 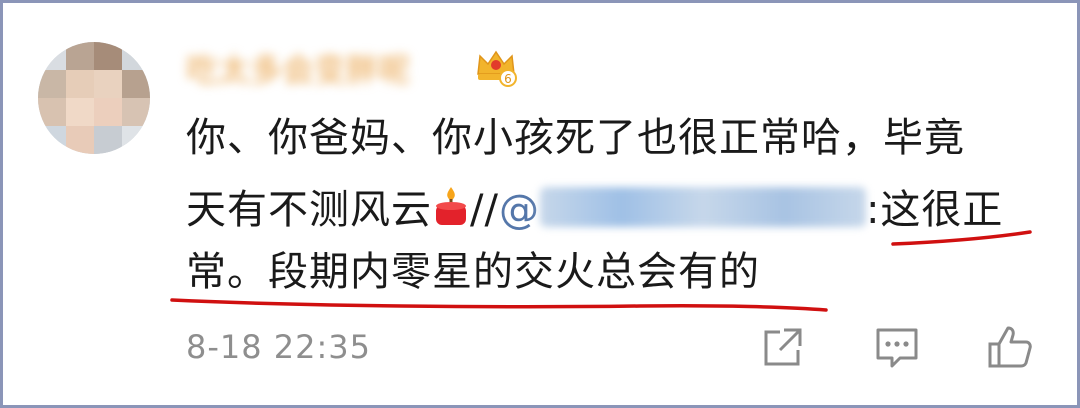 What do you see at coordinates (279, 347) in the screenshot?
I see `timestamp: 8-18 22:35` at bounding box center [279, 347].